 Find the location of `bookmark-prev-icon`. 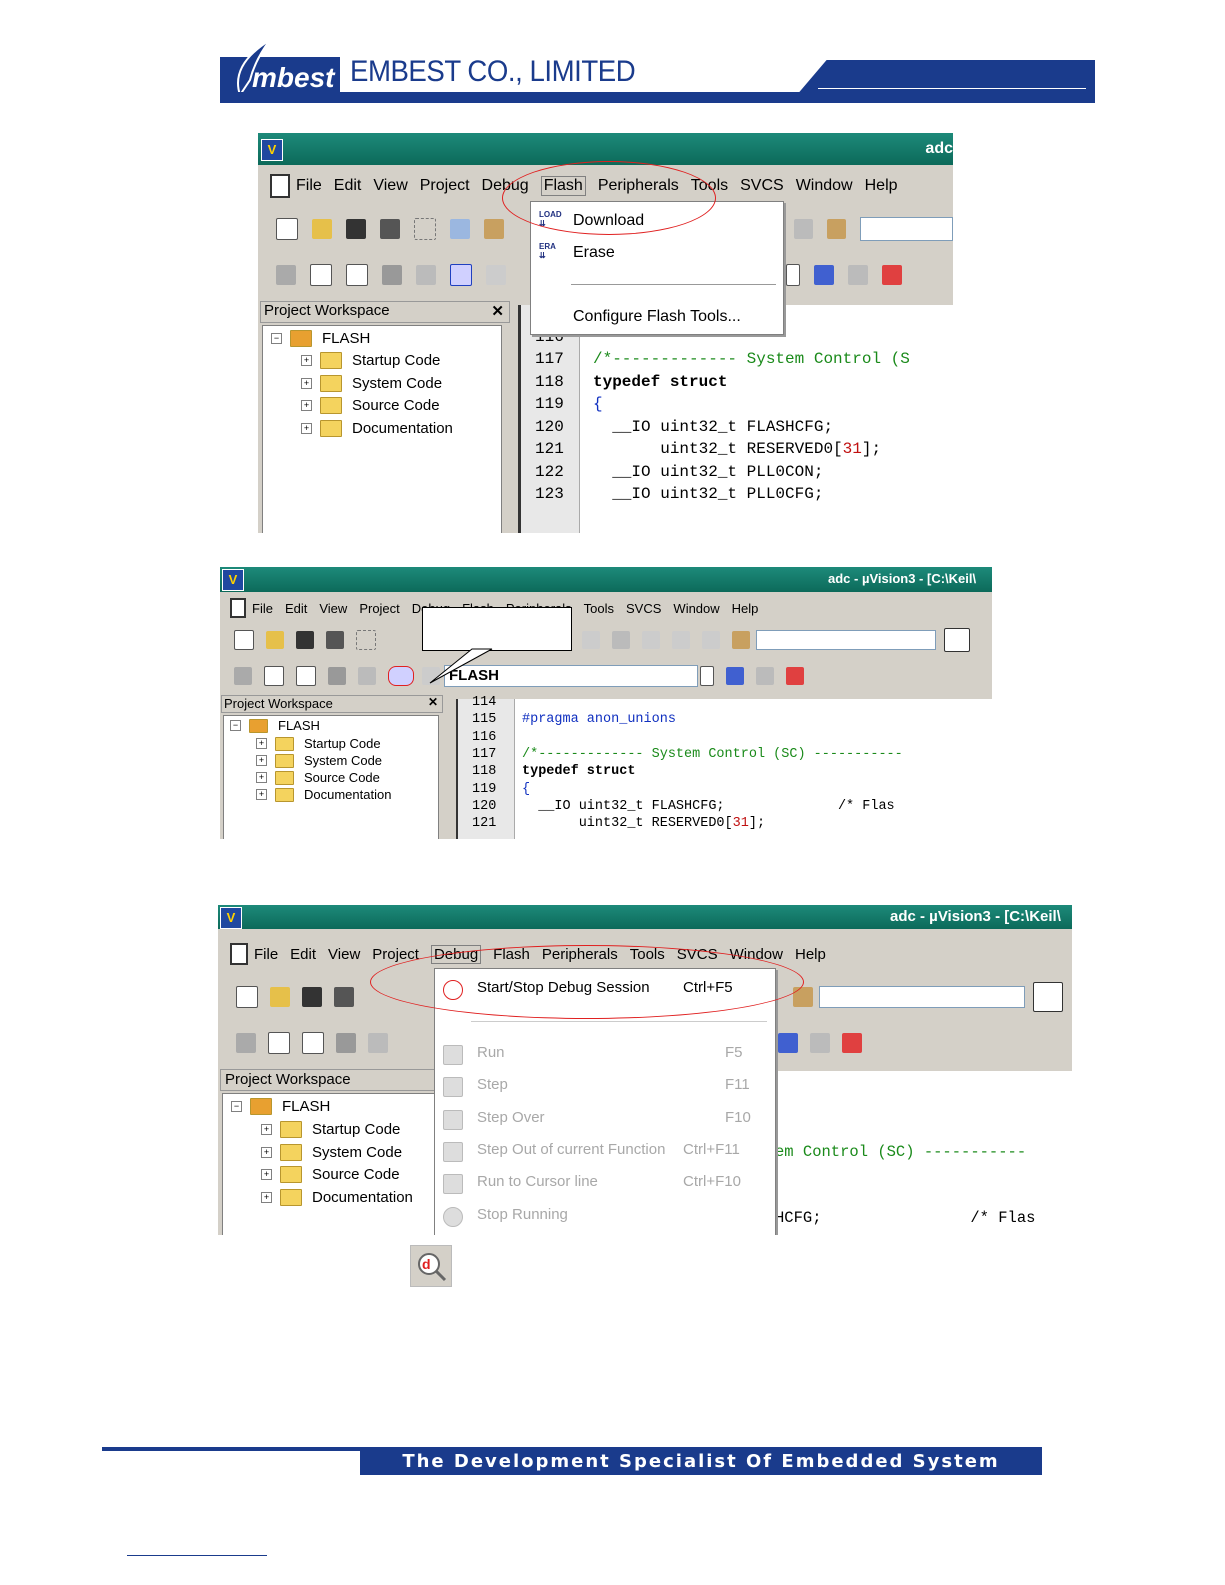

bookmark-prev-icon is located at coordinates (651, 640).